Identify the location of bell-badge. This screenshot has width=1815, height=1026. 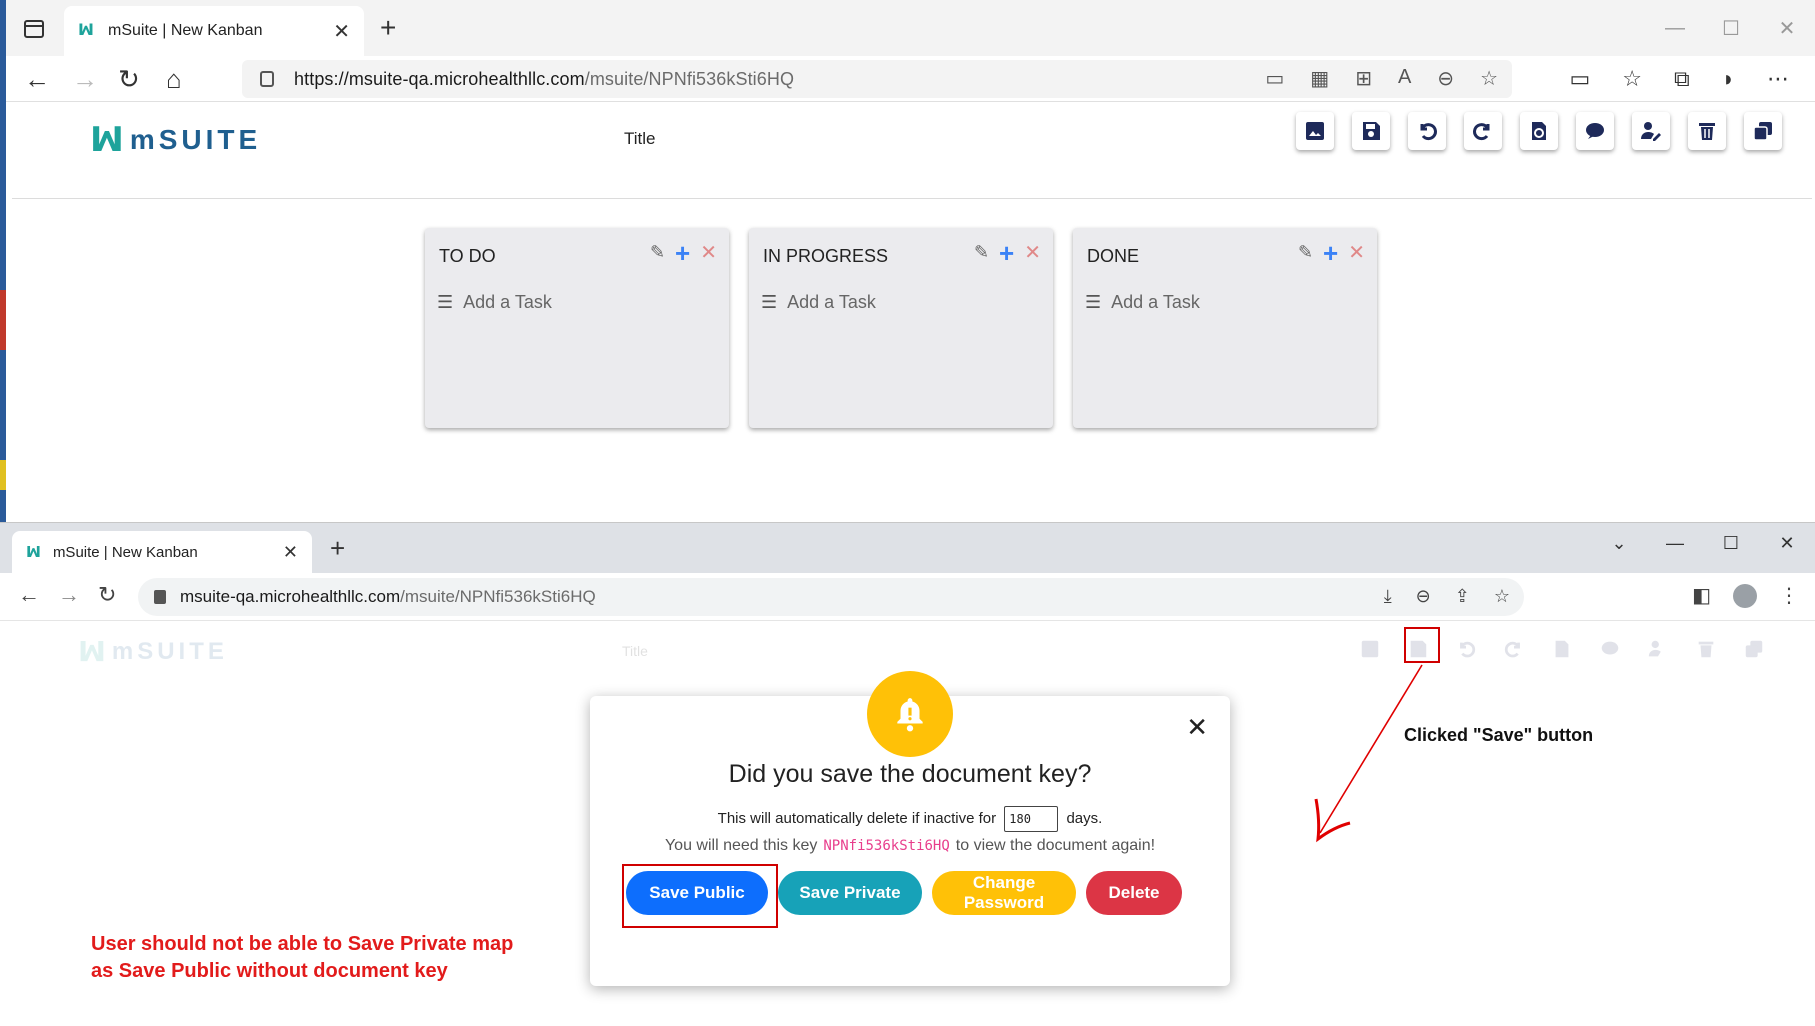
(910, 714).